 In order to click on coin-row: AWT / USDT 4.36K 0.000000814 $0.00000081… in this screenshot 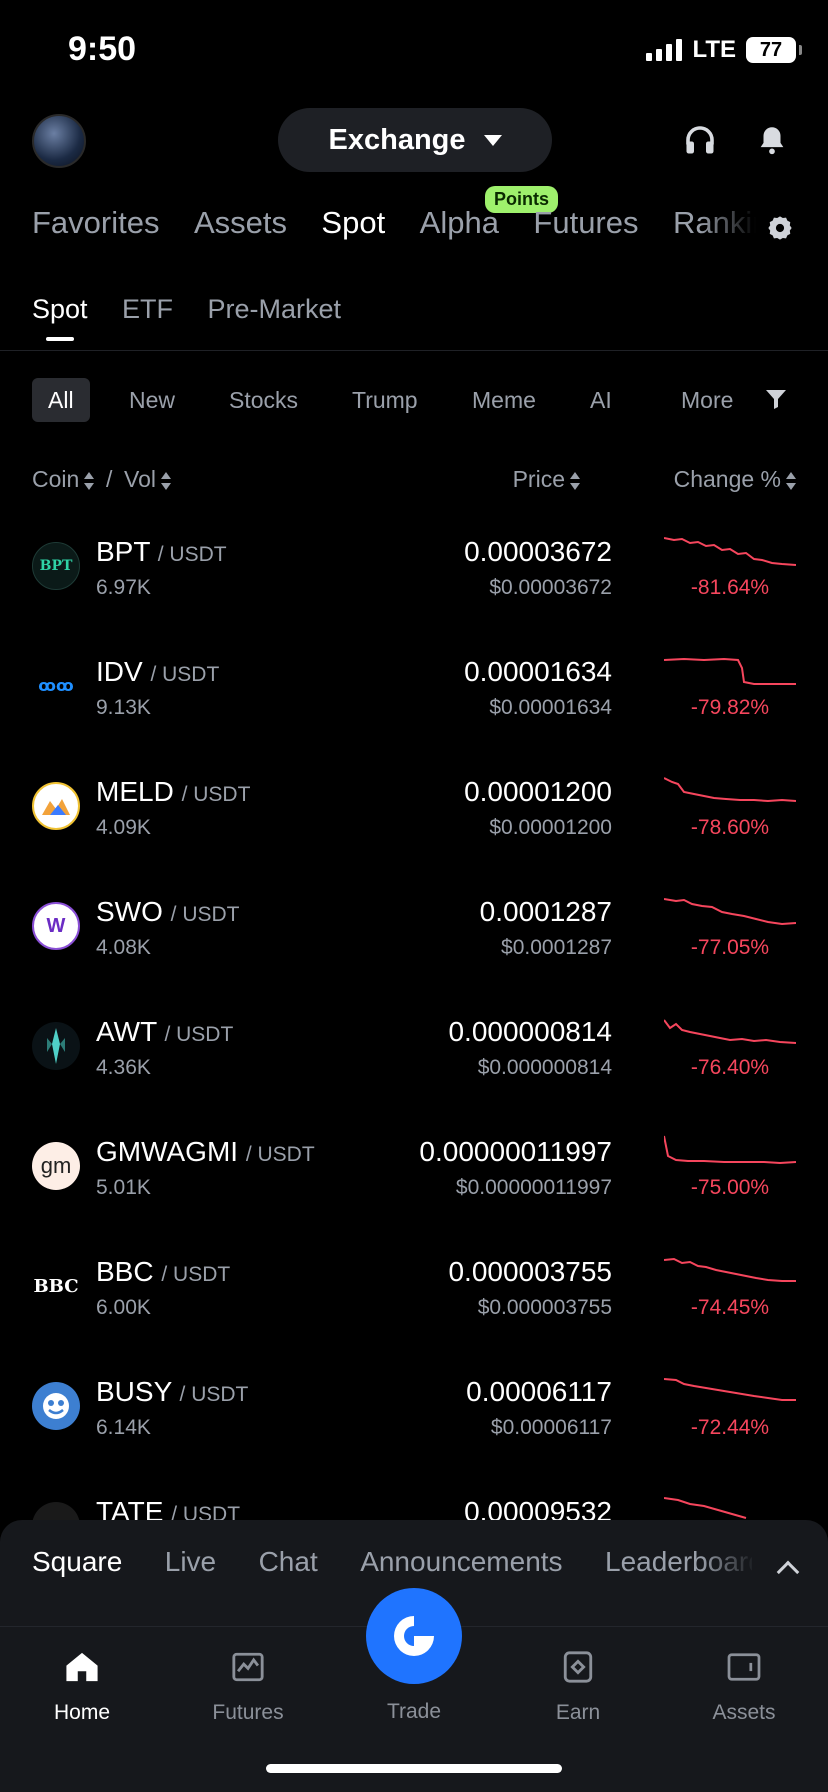, I will do `click(414, 1050)`.